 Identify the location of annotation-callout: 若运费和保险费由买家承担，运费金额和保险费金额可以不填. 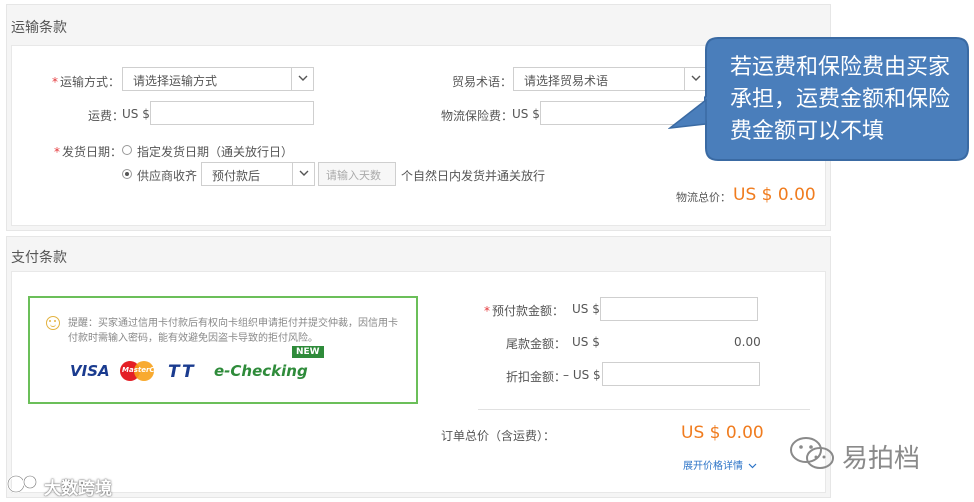
(837, 99).